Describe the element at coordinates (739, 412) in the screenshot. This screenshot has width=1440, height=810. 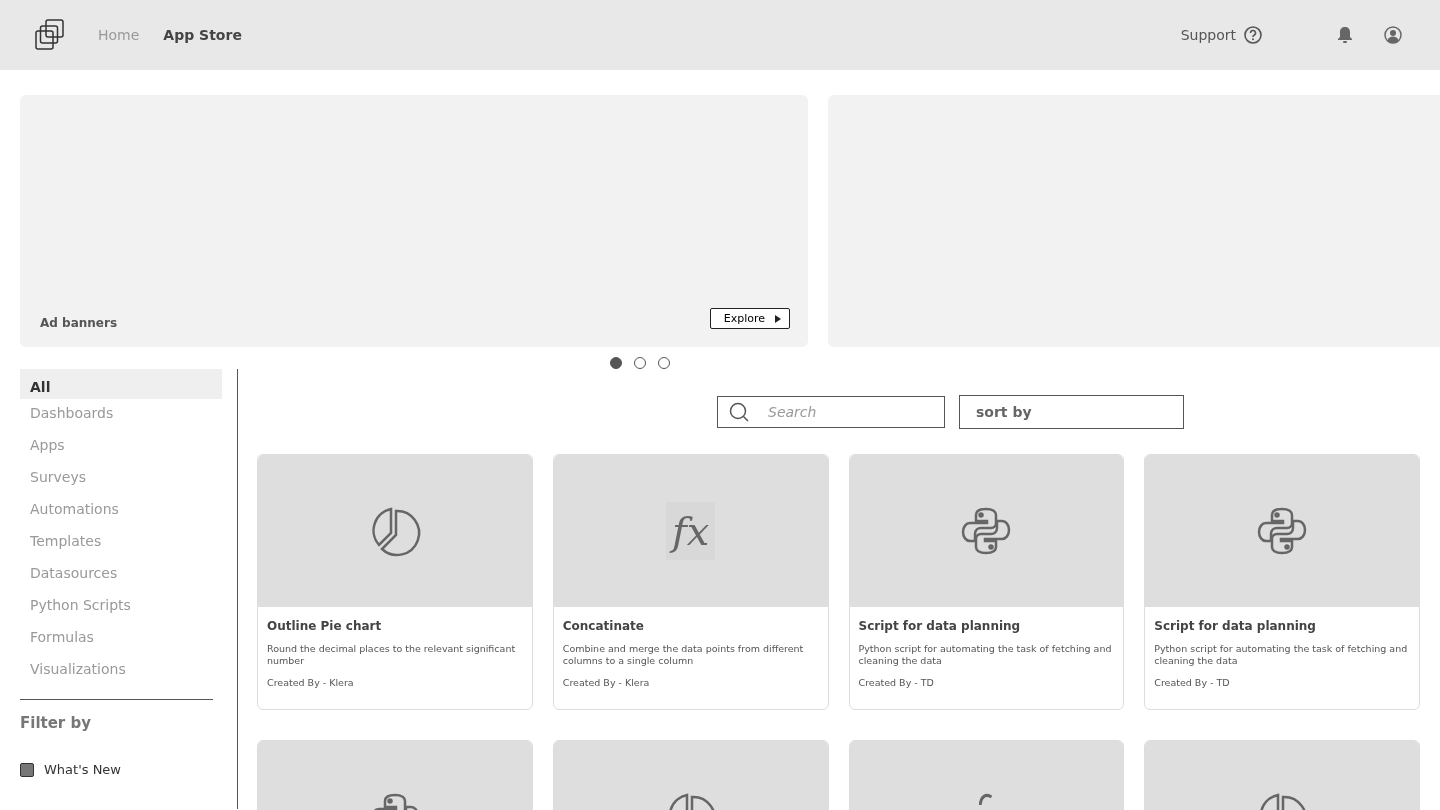
I see `search-icon` at that location.